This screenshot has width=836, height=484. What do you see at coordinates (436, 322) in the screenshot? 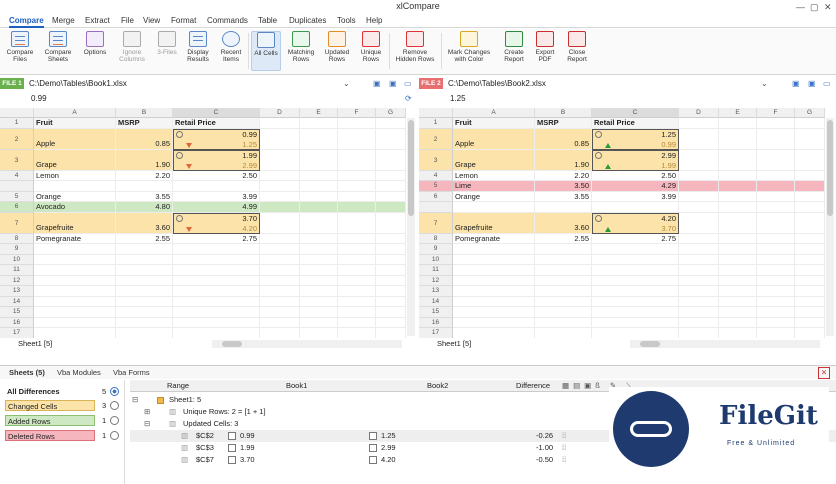
I see `row-header: 16` at bounding box center [436, 322].